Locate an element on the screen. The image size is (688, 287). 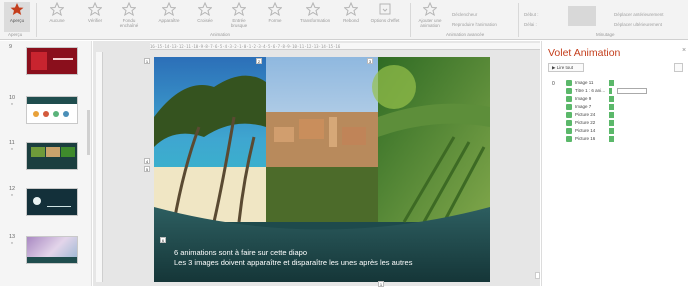
add-animation-label: Ajouter une animation is located at coordinates (430, 23).